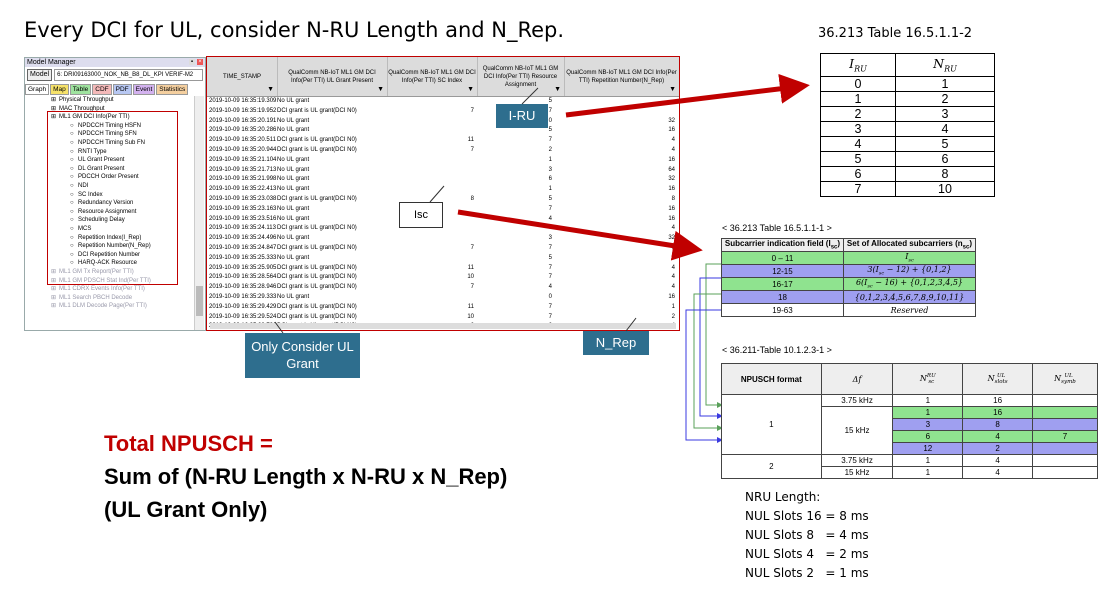  I want to click on nru-line: NUL Slots 4 = 2 ms, so click(807, 554).